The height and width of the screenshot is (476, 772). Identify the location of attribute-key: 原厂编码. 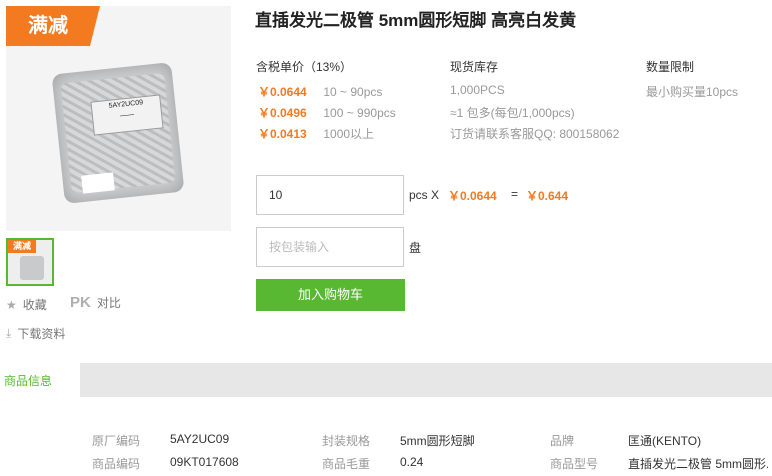
(116, 441).